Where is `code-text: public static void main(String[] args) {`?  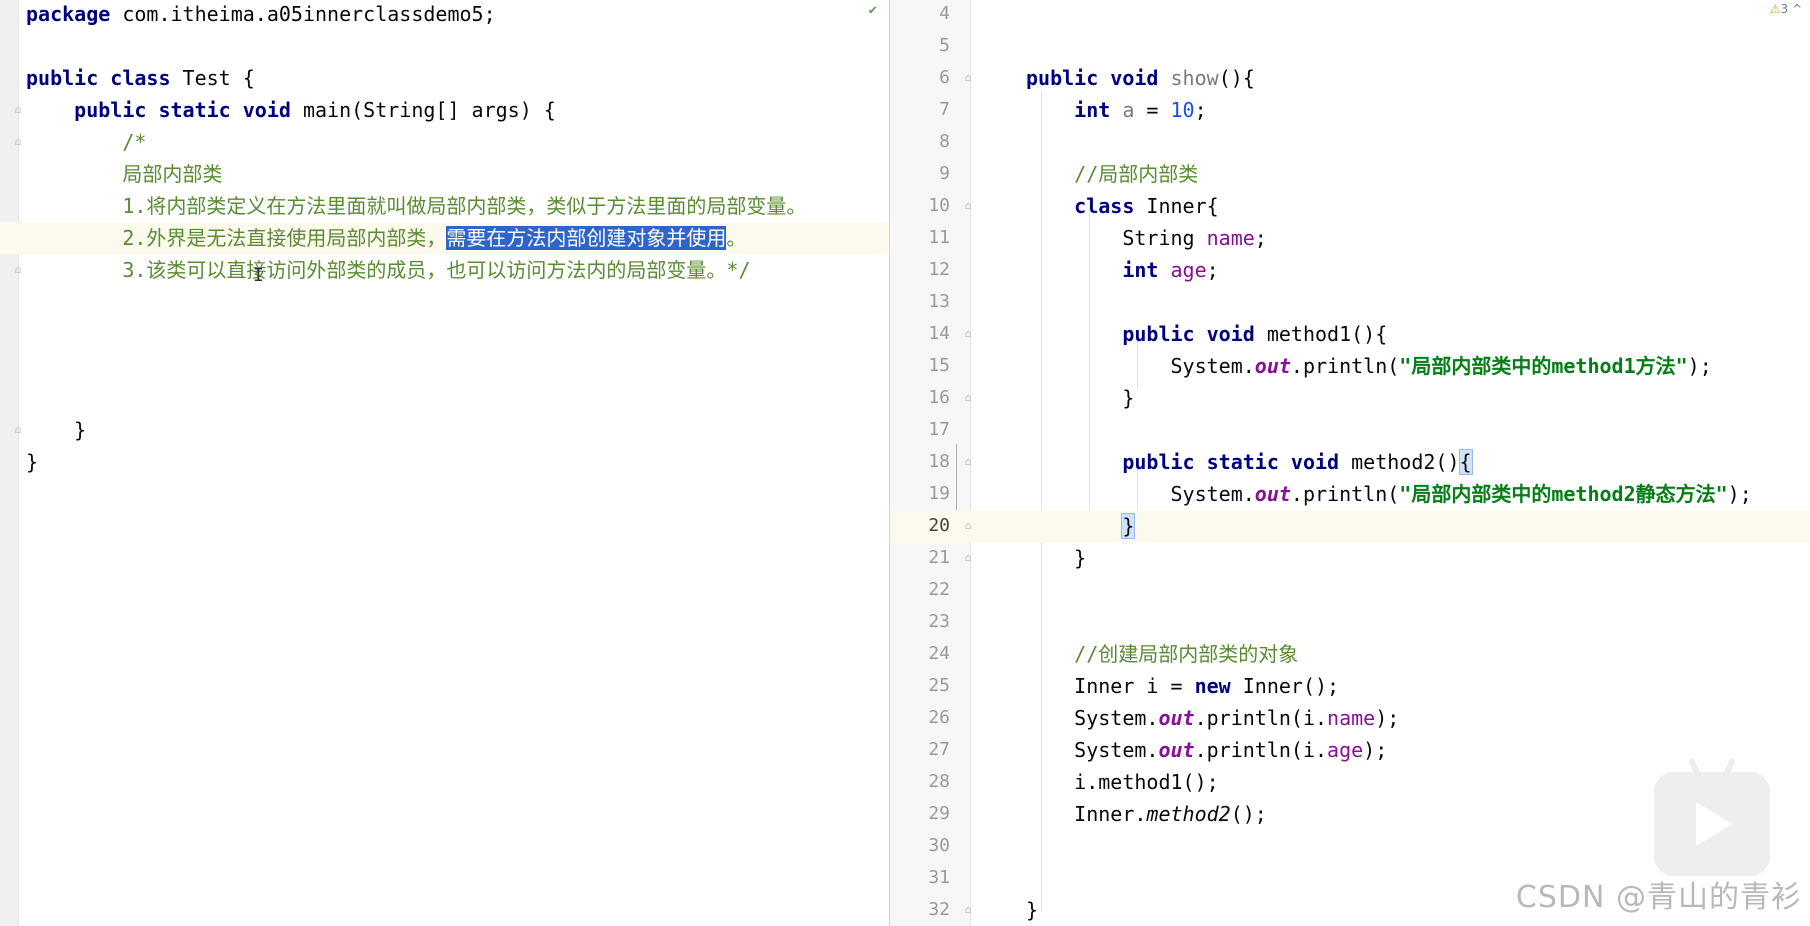 code-text: public static void main(String[] args) { is located at coordinates (291, 110).